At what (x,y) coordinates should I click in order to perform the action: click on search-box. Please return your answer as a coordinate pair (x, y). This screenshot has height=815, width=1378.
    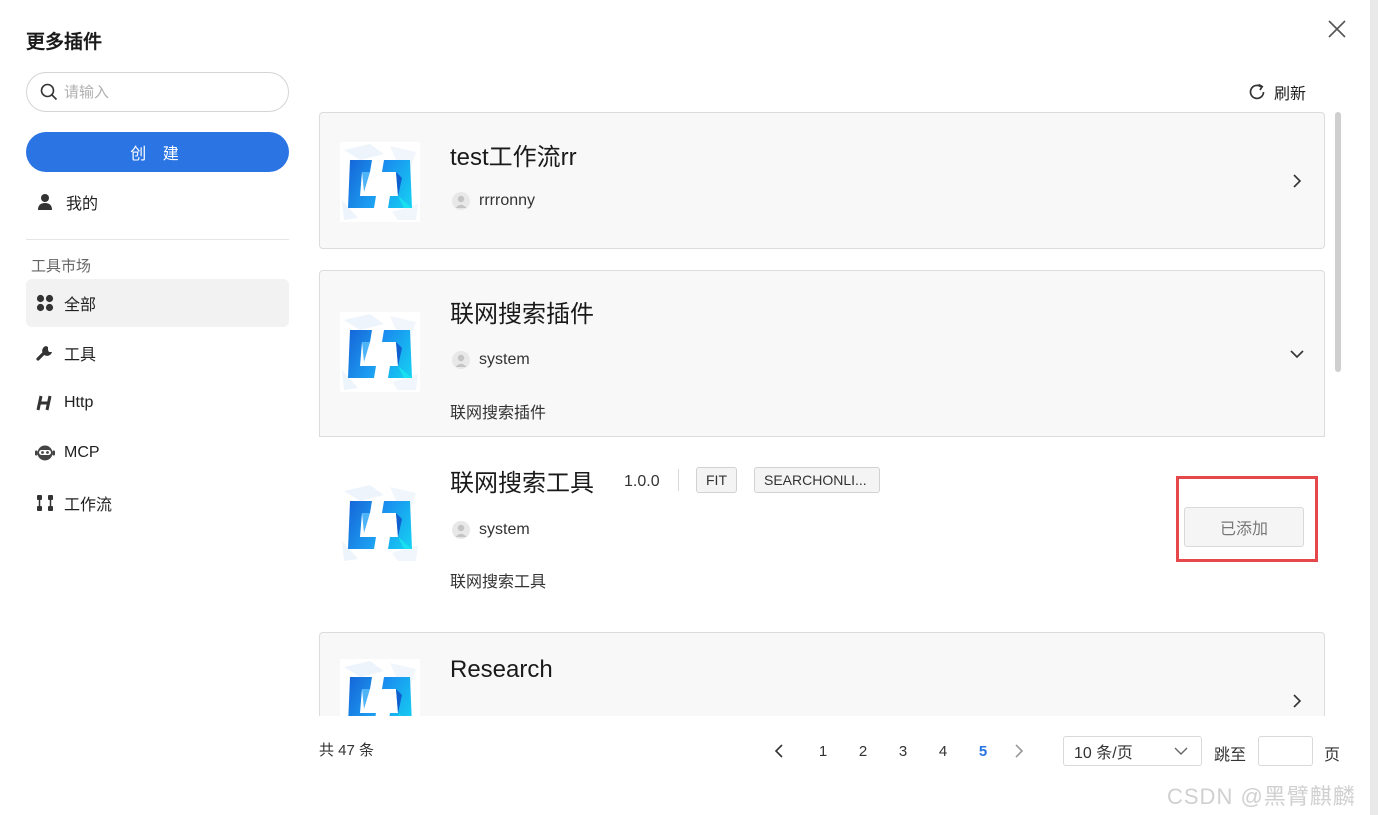
    Looking at the image, I should click on (157, 92).